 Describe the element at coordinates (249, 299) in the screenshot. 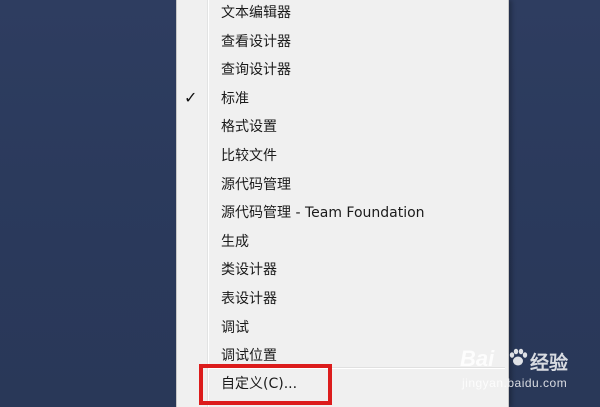

I see `menu-item-label: 表设计器` at that location.